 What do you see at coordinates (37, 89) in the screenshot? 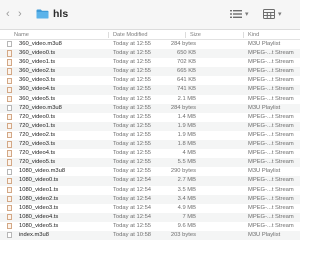
I see `file-name: 360_video4.ts` at bounding box center [37, 89].